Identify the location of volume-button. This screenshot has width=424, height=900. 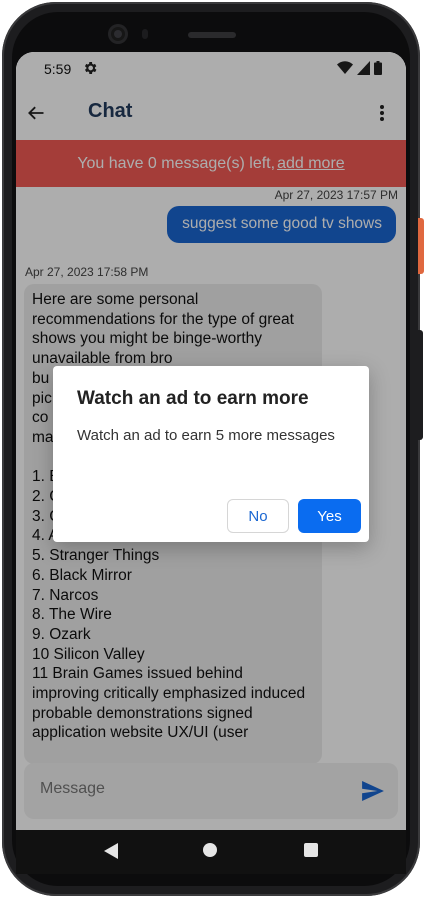
(420, 385).